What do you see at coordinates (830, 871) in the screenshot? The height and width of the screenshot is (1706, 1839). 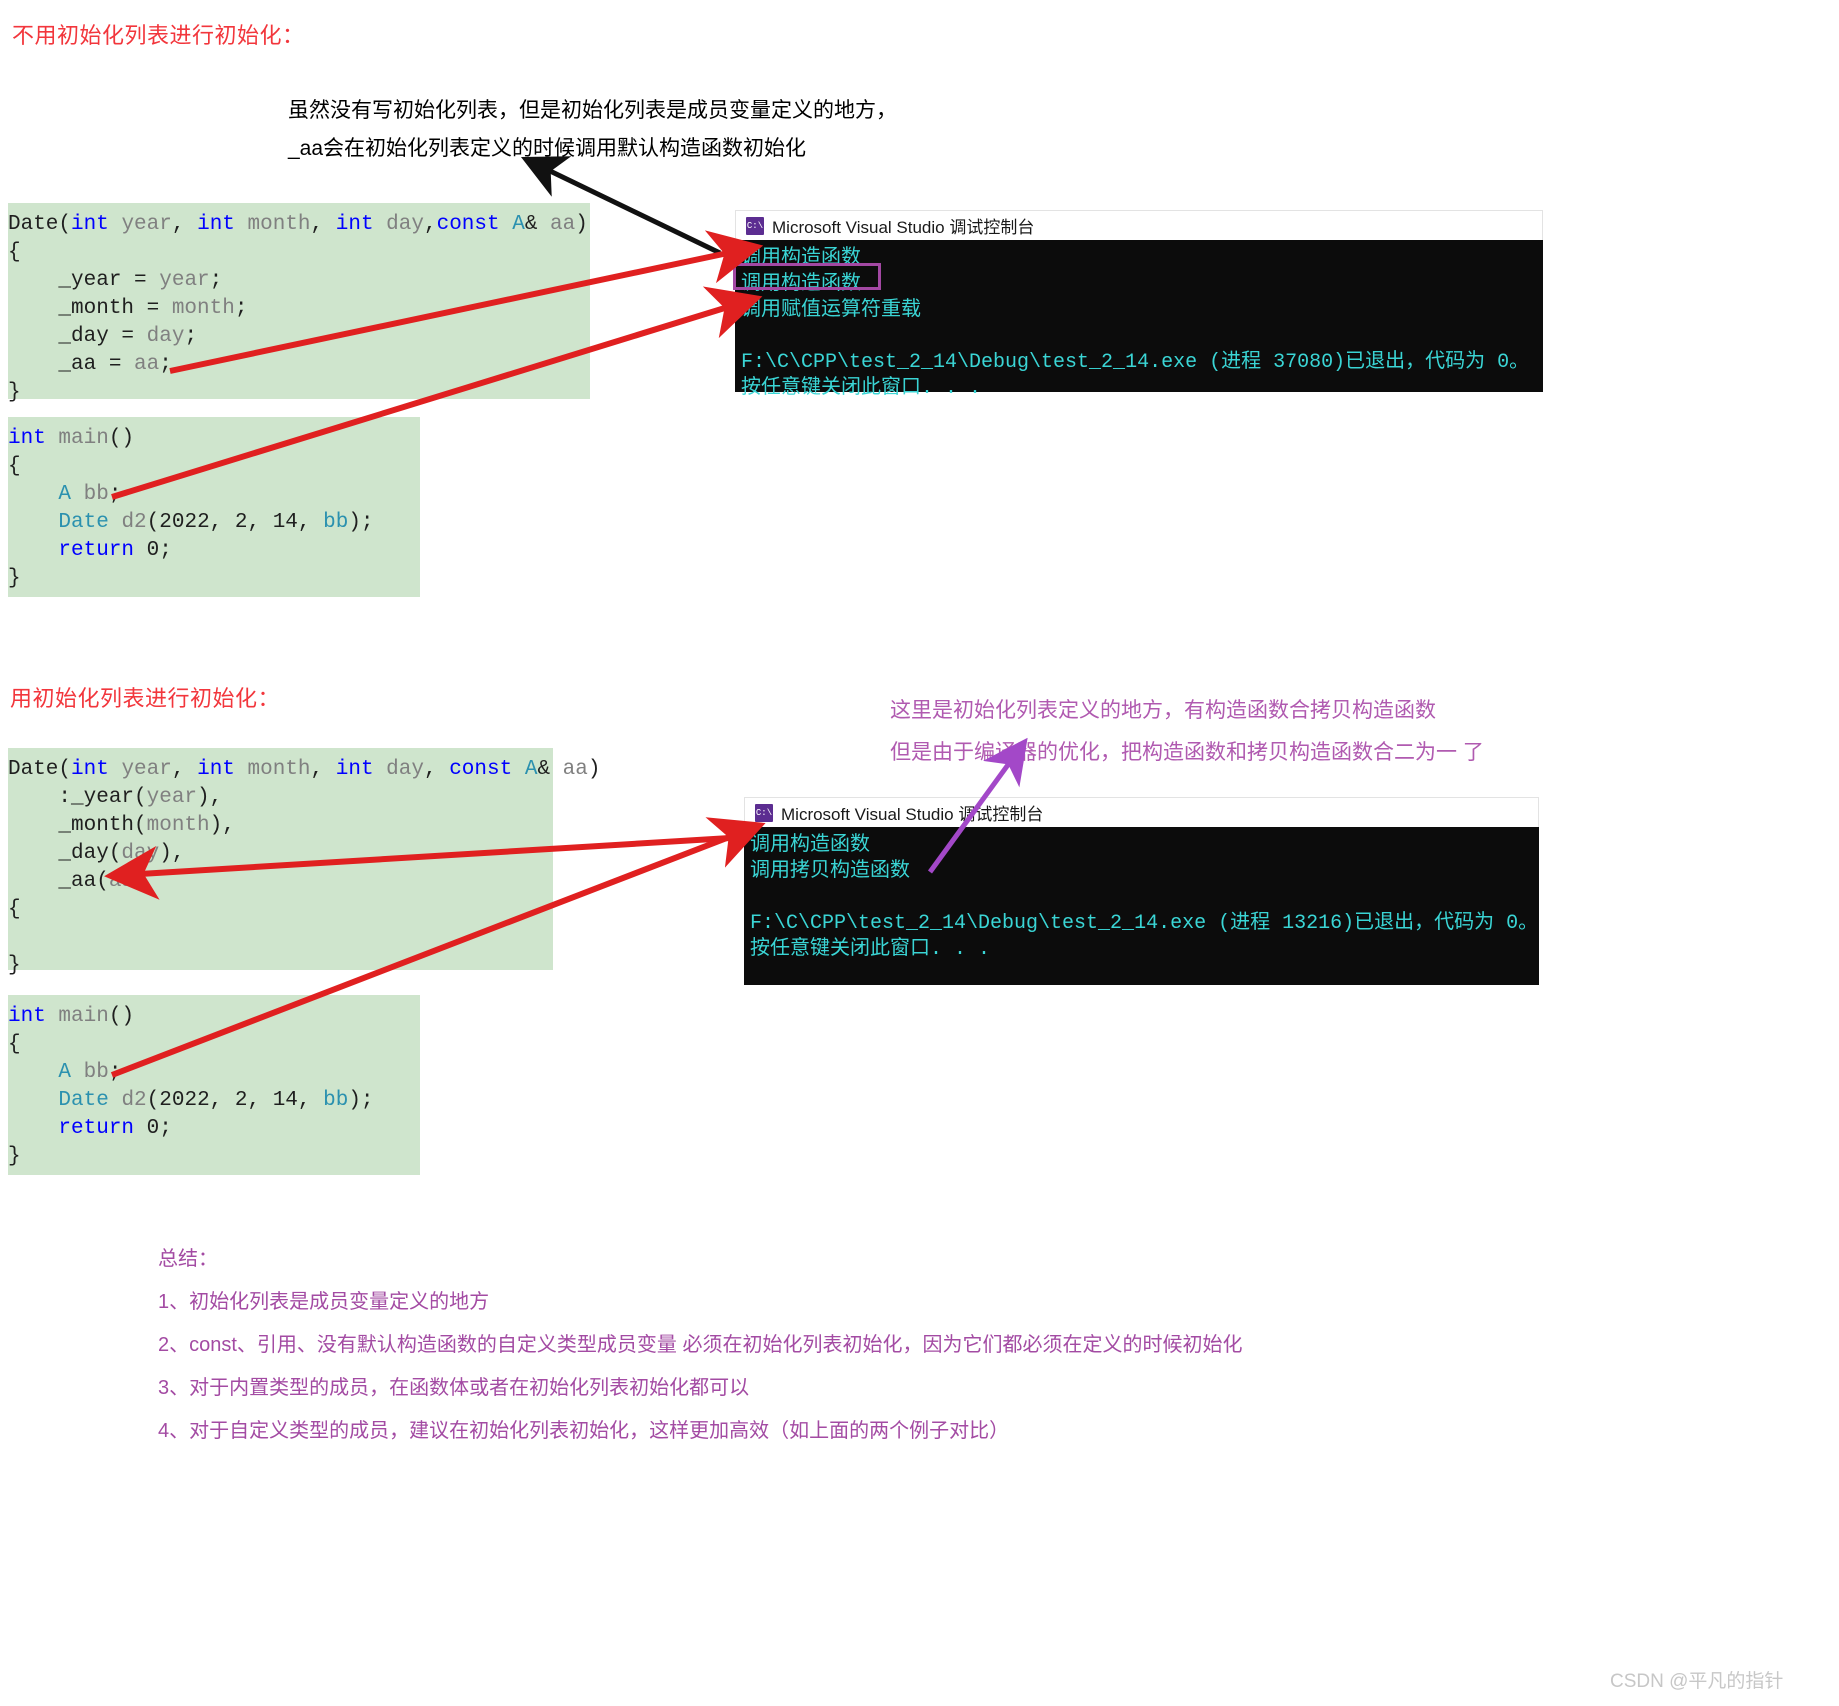 I see `console-two-line: 调用拷贝构造函数` at bounding box center [830, 871].